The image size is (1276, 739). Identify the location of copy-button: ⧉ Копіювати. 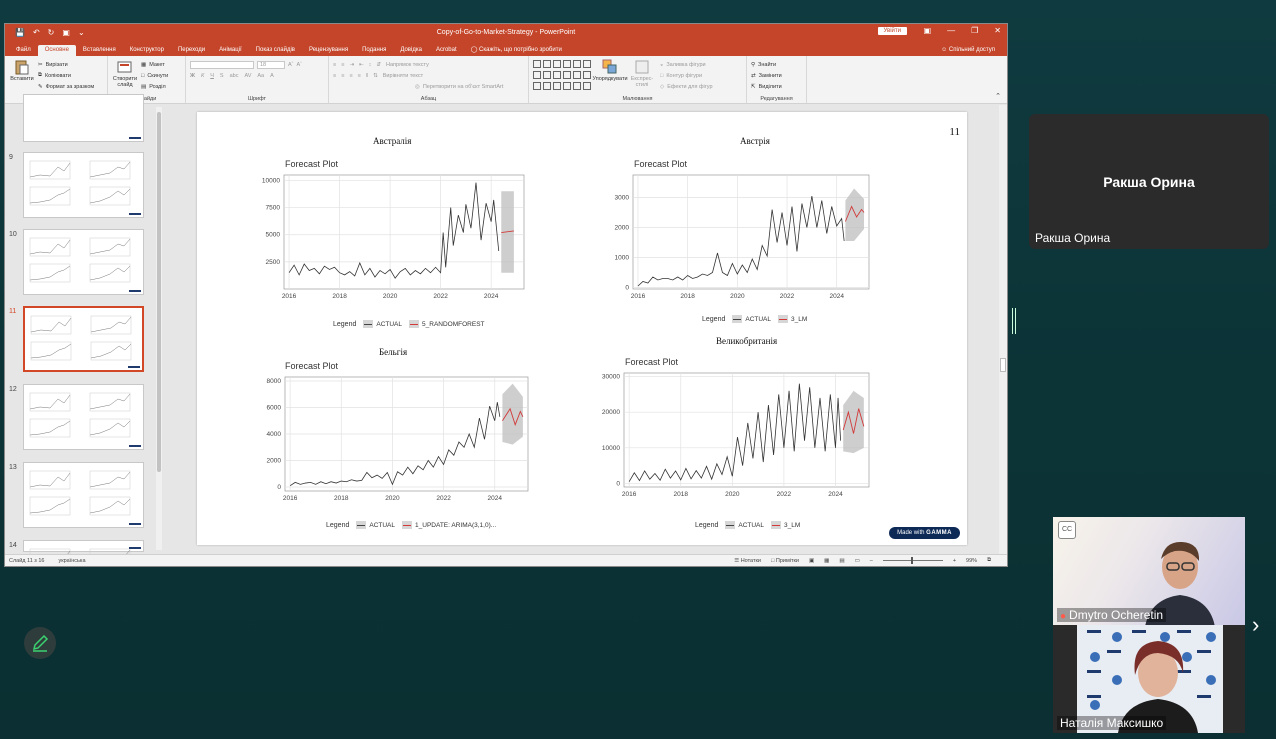
(66, 75).